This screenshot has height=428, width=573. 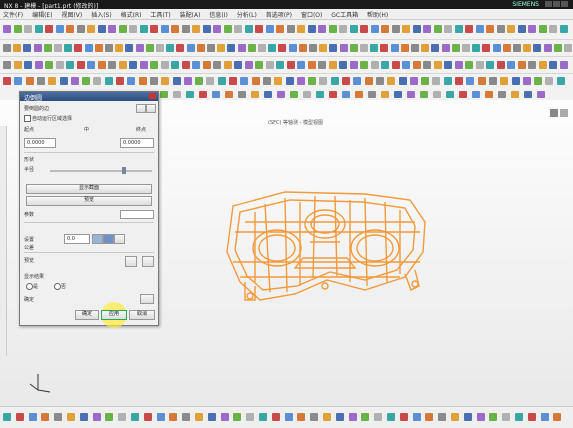 What do you see at coordinates (160, 14) in the screenshot?
I see `menu-tools: 工具(T)` at bounding box center [160, 14].